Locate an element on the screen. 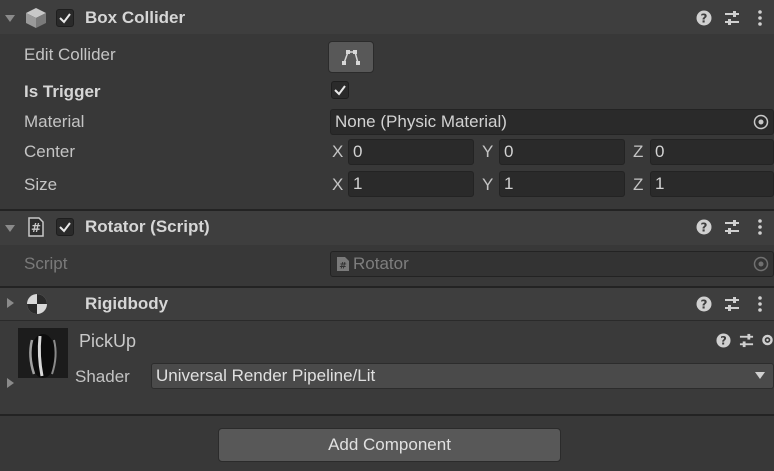 This screenshot has width=774, height=471. material-label: Material is located at coordinates (54, 121).